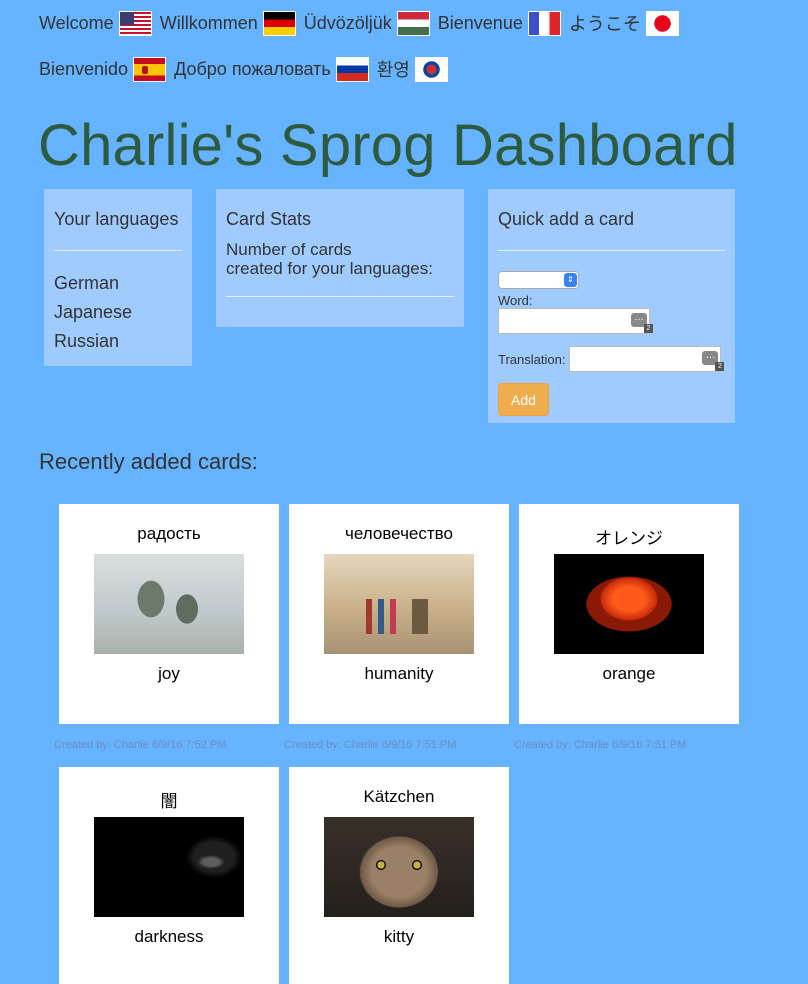  Describe the element at coordinates (544, 23) in the screenshot. I see `french-flag-icon` at that location.